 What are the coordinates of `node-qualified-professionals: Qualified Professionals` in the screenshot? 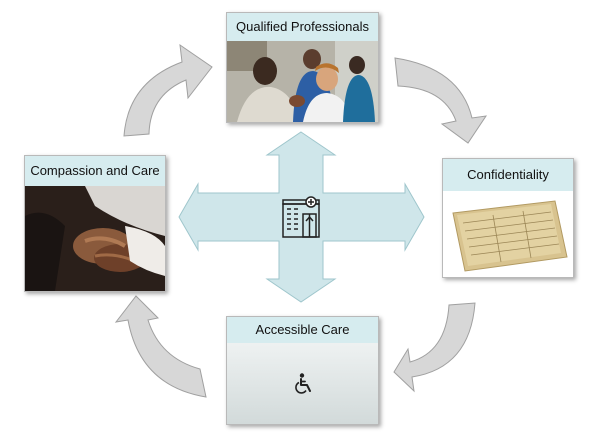 It's located at (302, 67).